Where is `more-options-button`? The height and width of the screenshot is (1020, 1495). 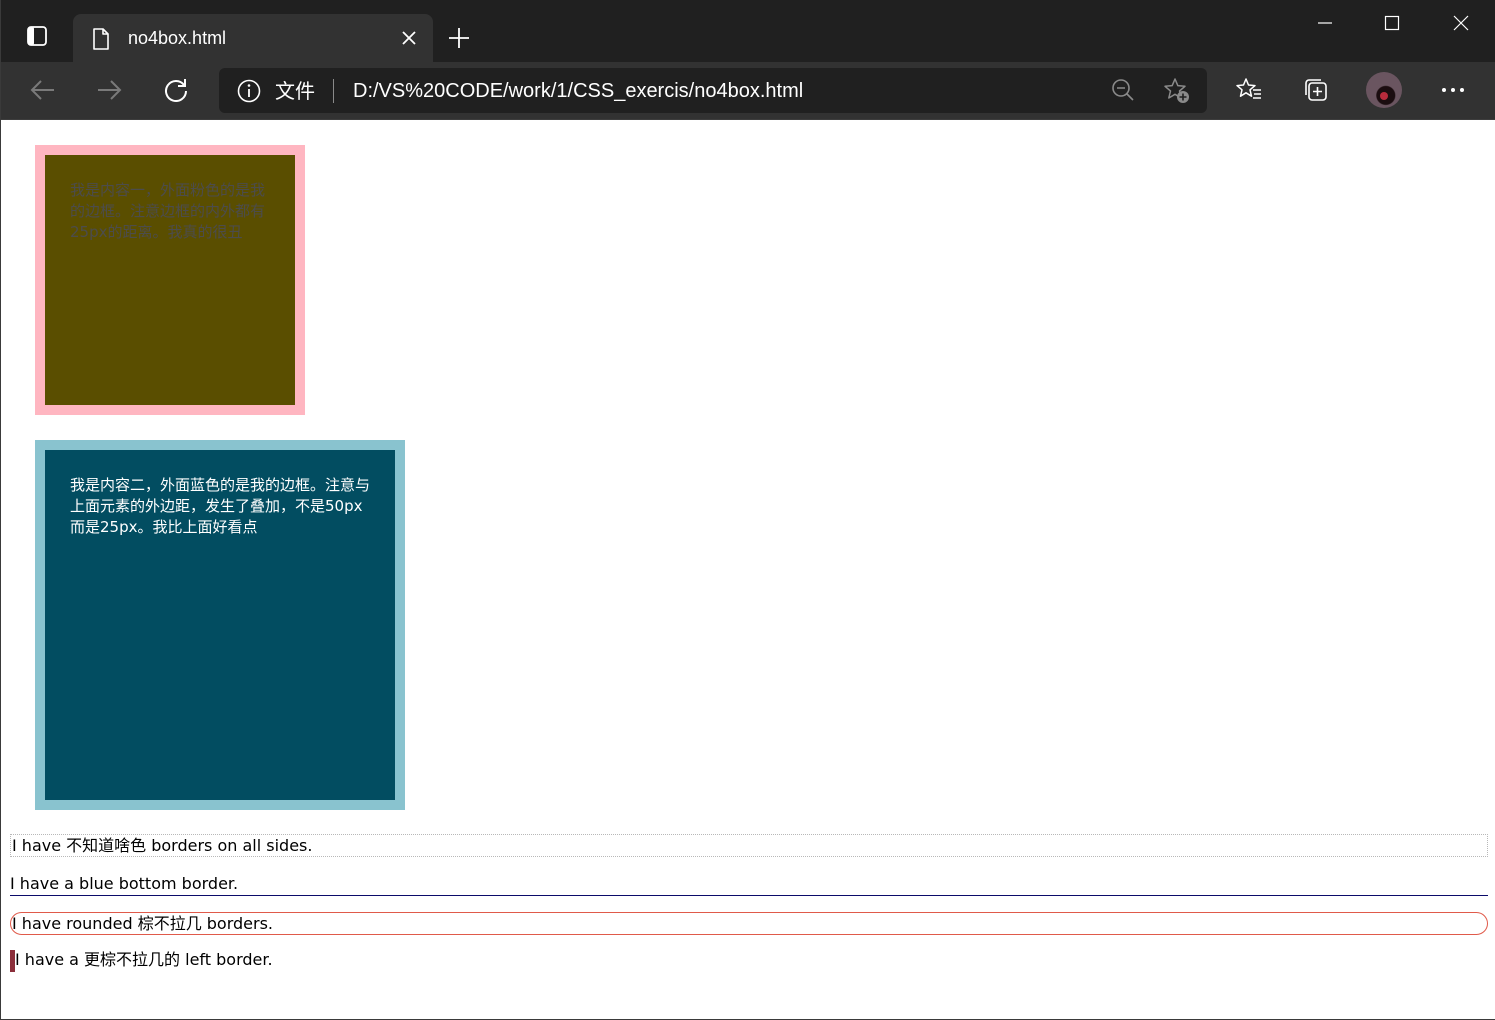
more-options-button is located at coordinates (1453, 90).